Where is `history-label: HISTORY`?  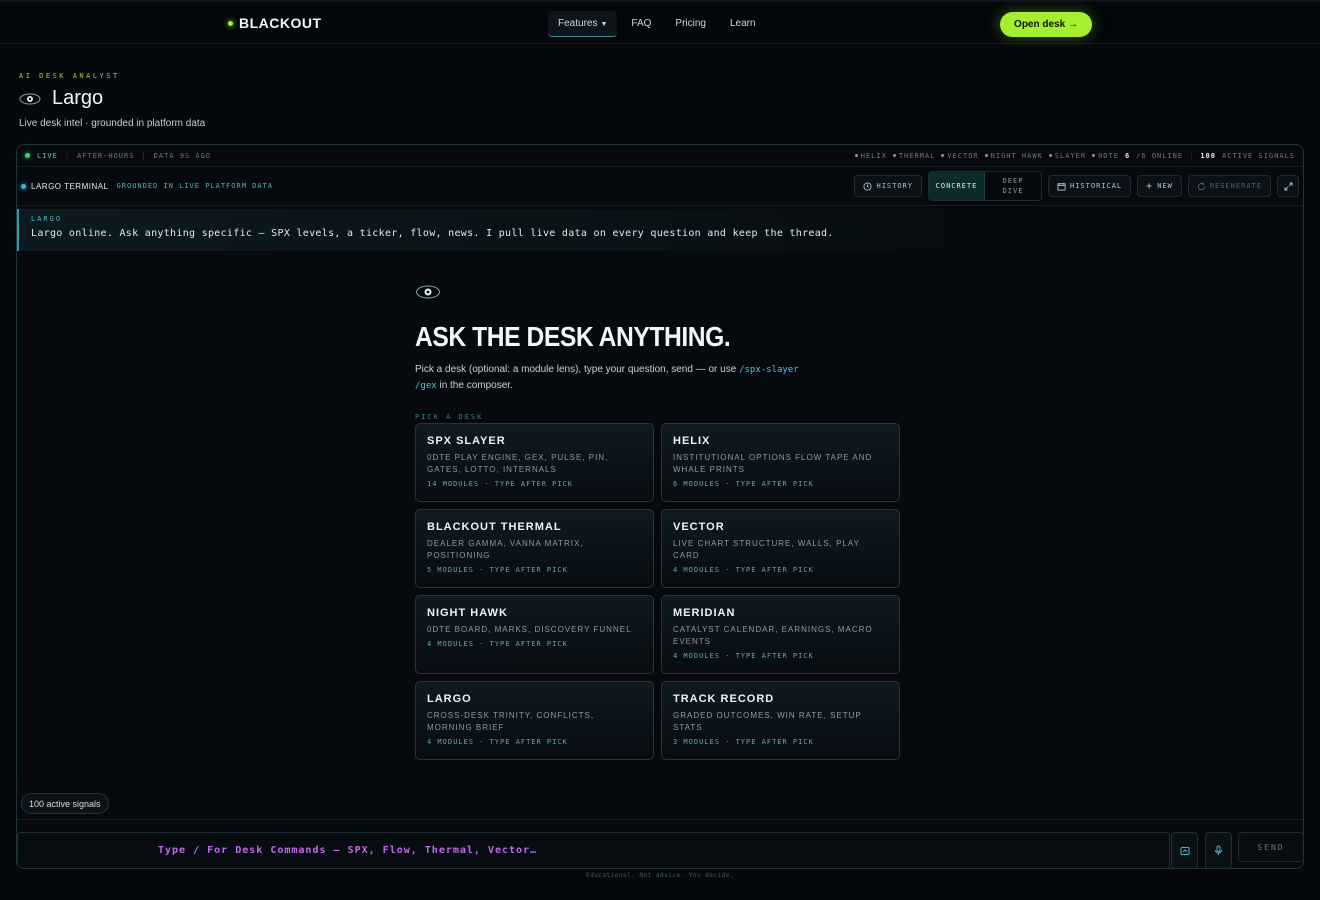
history-label: HISTORY is located at coordinates (894, 186).